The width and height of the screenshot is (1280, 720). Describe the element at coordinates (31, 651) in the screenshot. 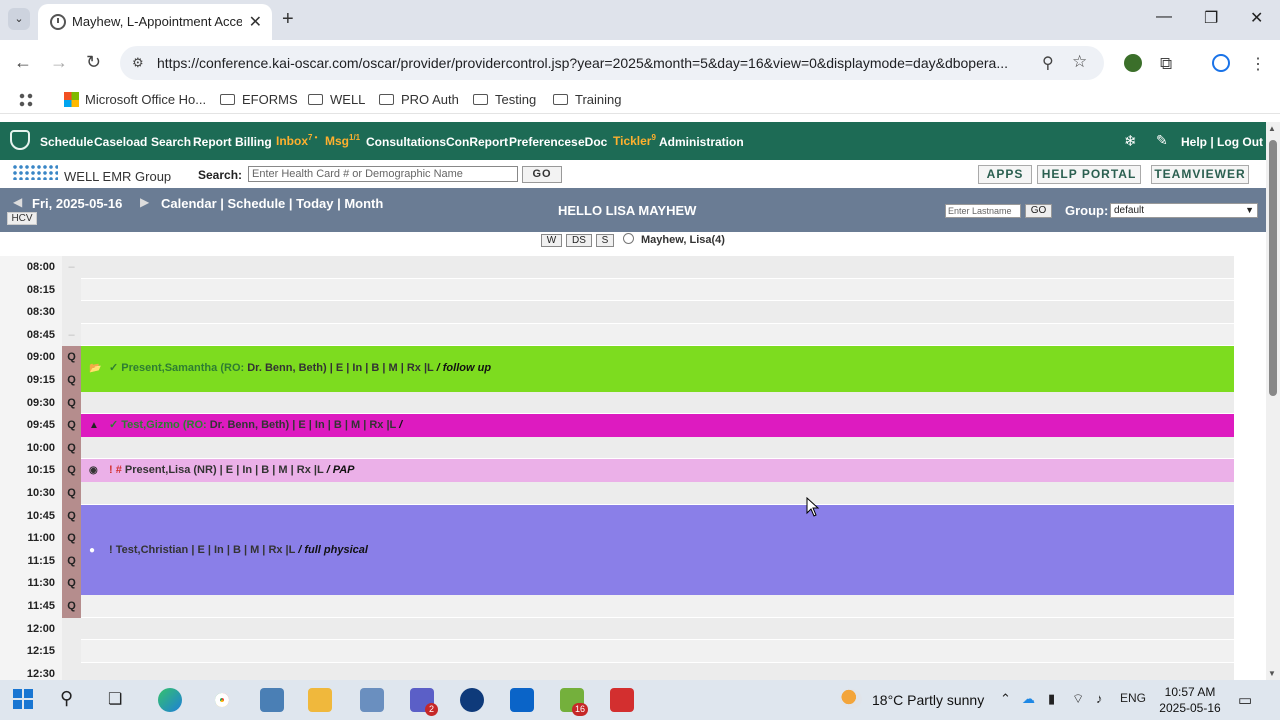

I see `timeslot-time: 12:15` at that location.